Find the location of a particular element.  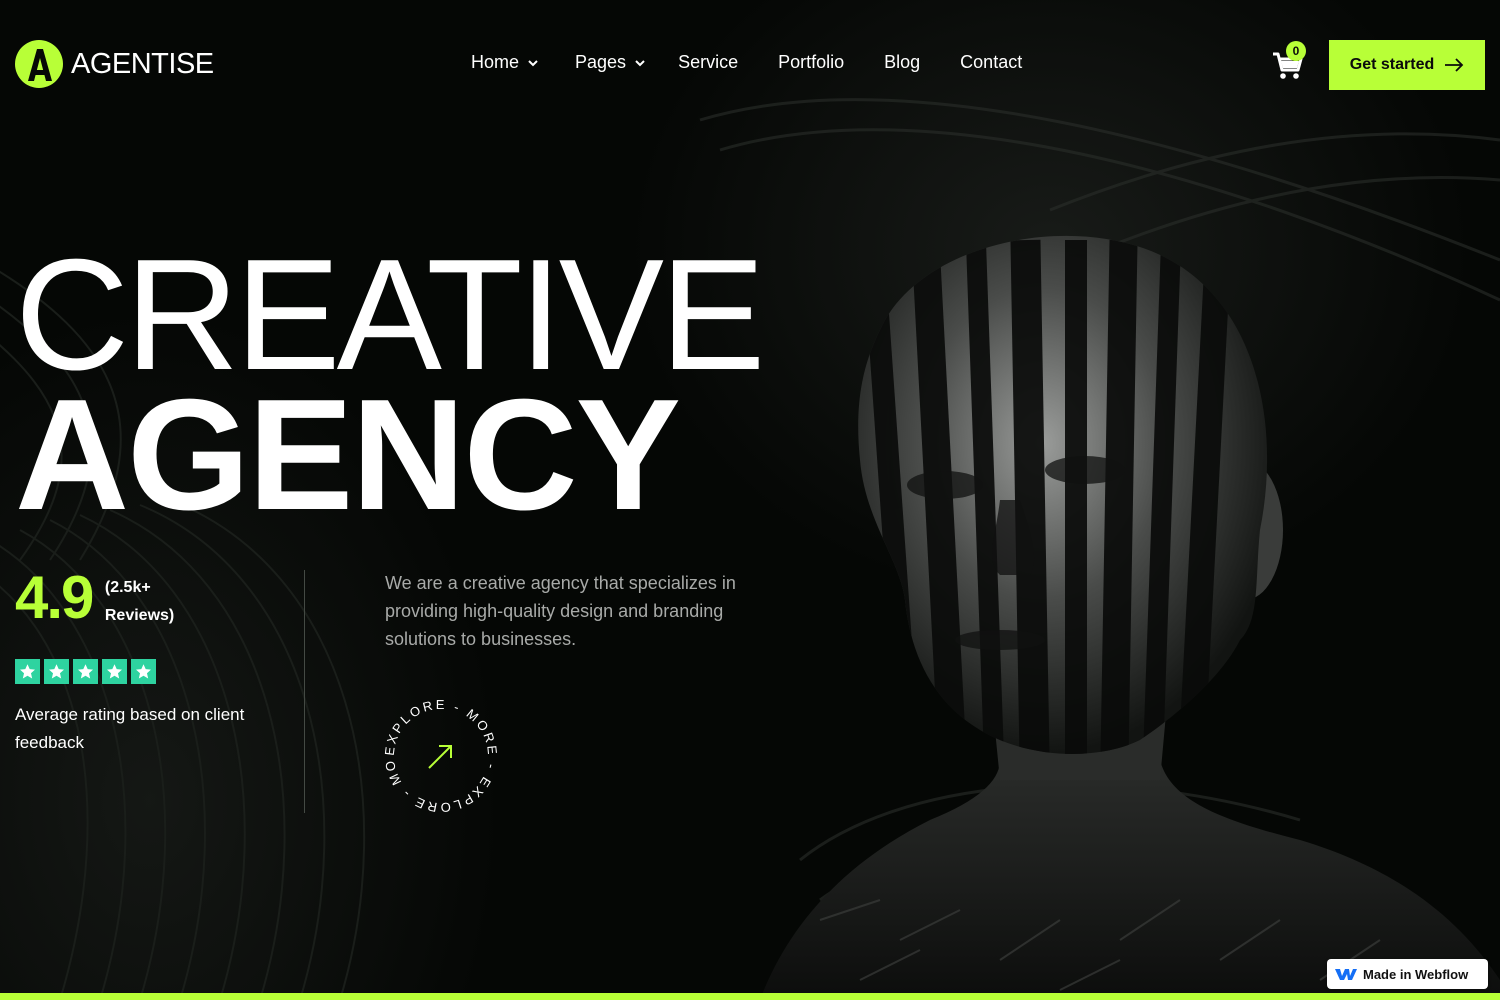

bottom-accent-bar is located at coordinates (750, 996).